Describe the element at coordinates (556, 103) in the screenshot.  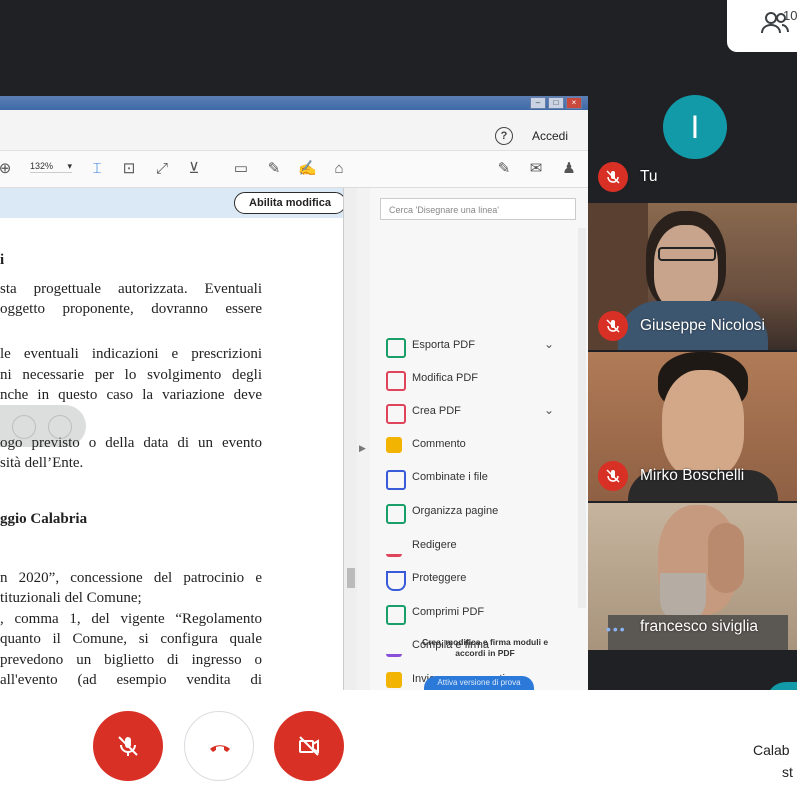
I see `maximize-icon: □` at that location.